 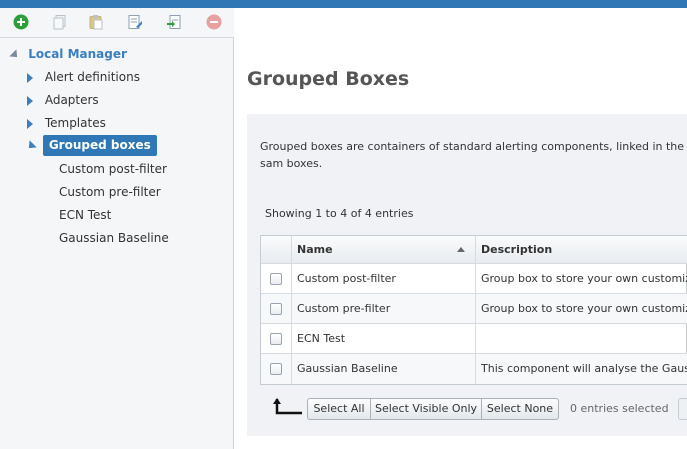 What do you see at coordinates (117, 23) in the screenshot?
I see `sidebar-toolbar` at bounding box center [117, 23].